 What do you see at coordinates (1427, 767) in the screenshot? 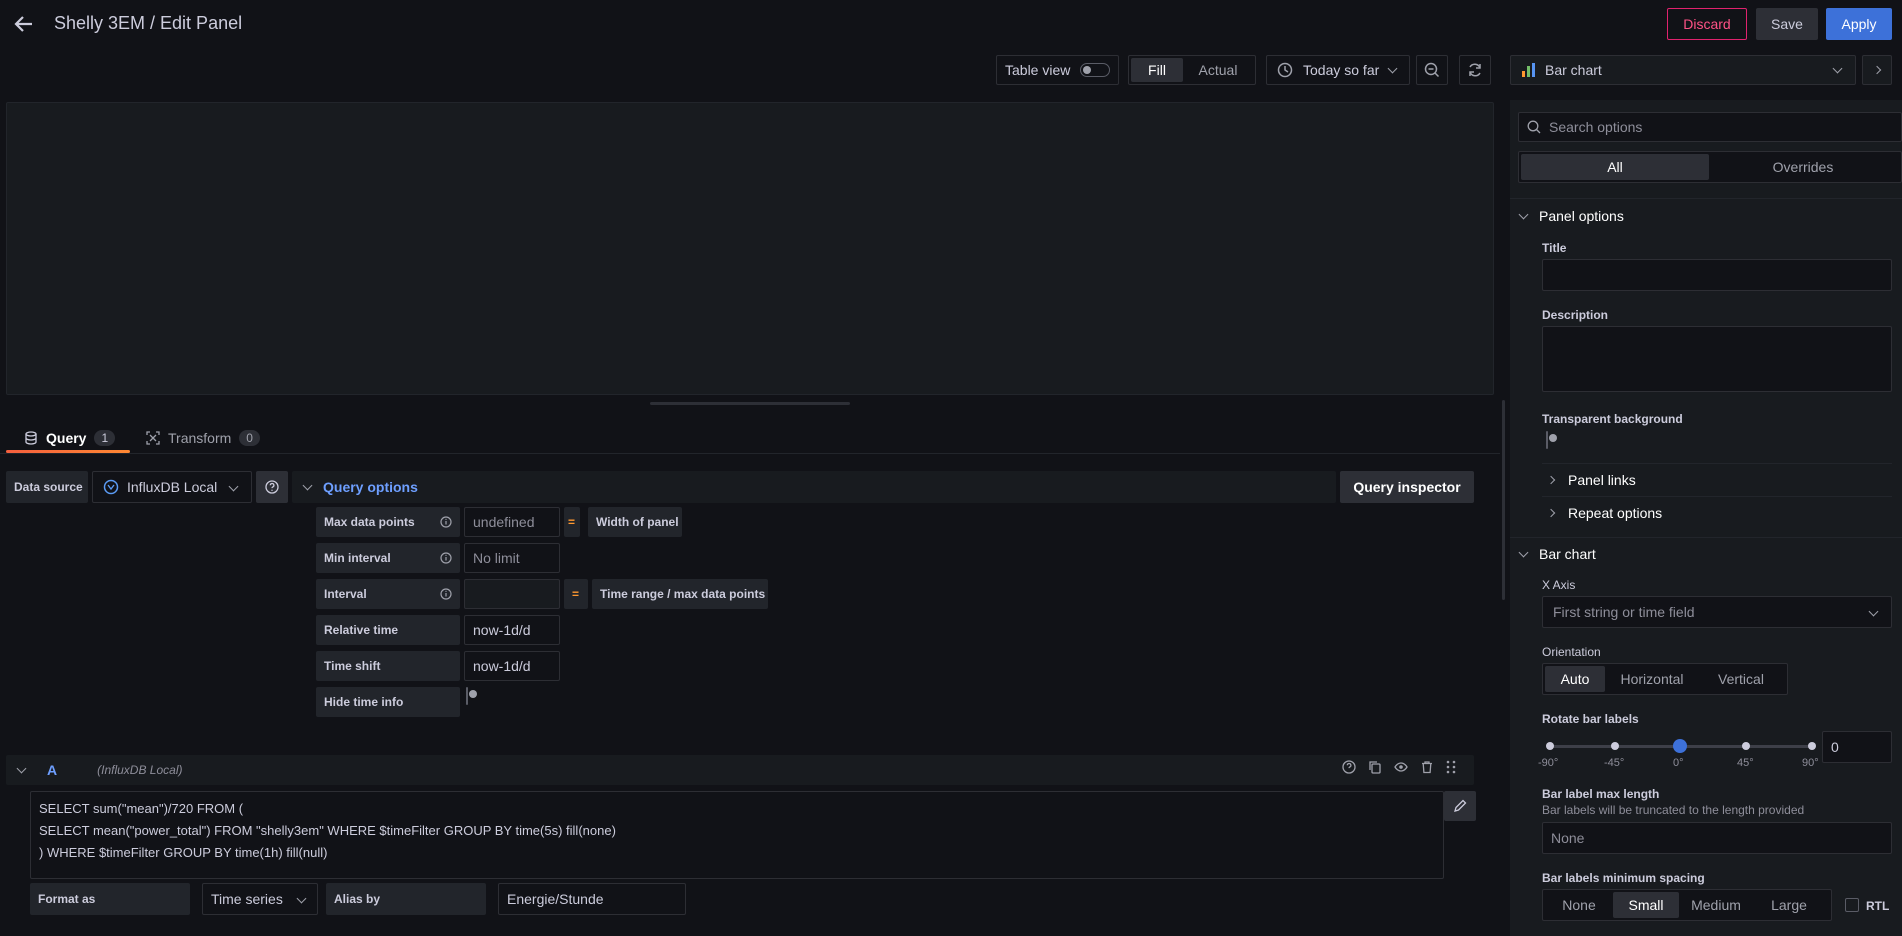
I see `trash-icon` at bounding box center [1427, 767].